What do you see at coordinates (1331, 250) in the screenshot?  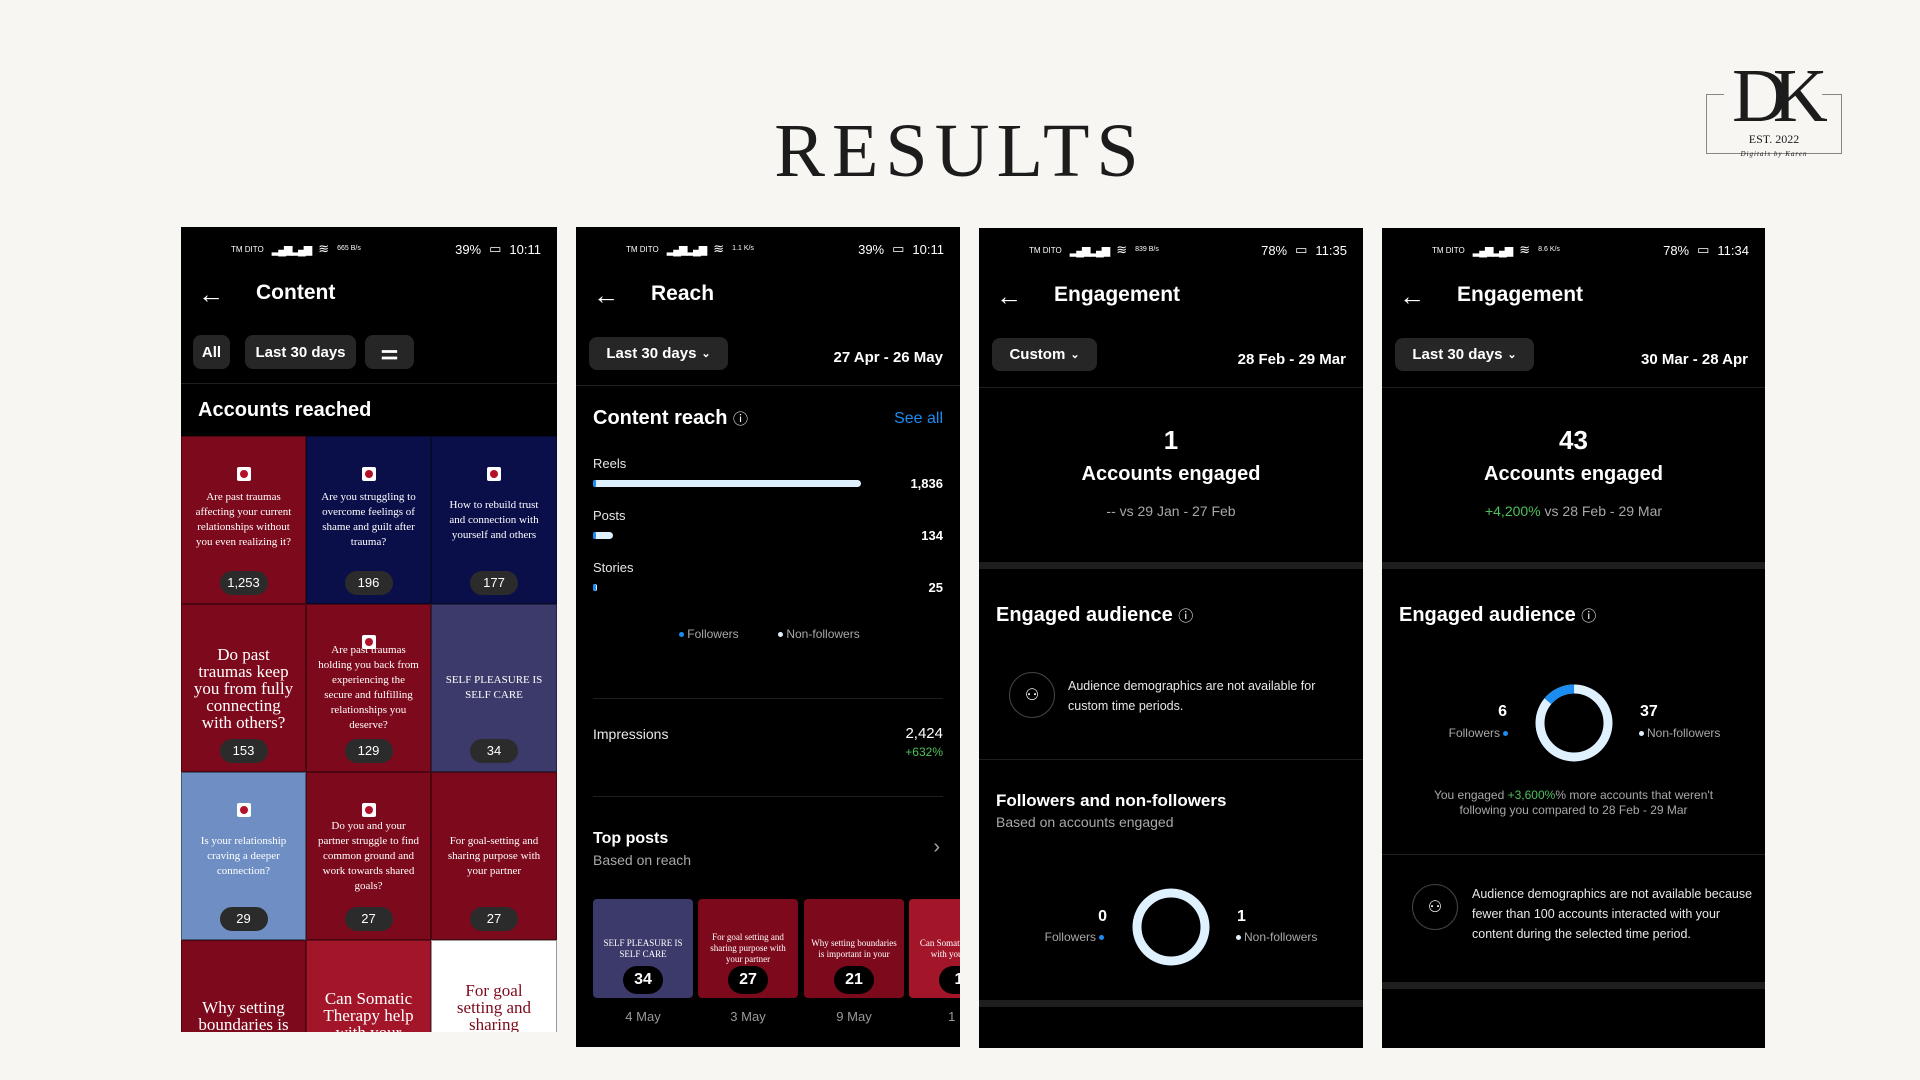 I see `clock: 11:35` at bounding box center [1331, 250].